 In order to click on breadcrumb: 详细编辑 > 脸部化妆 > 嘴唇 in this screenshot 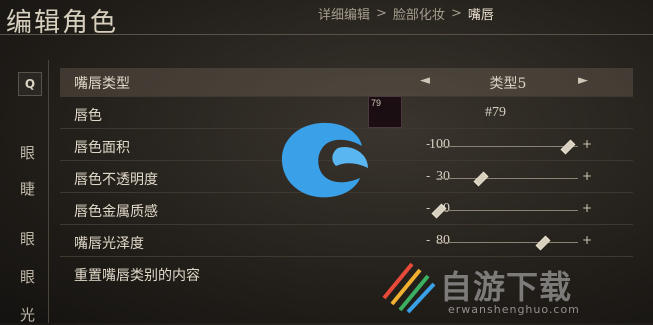, I will do `click(406, 13)`.